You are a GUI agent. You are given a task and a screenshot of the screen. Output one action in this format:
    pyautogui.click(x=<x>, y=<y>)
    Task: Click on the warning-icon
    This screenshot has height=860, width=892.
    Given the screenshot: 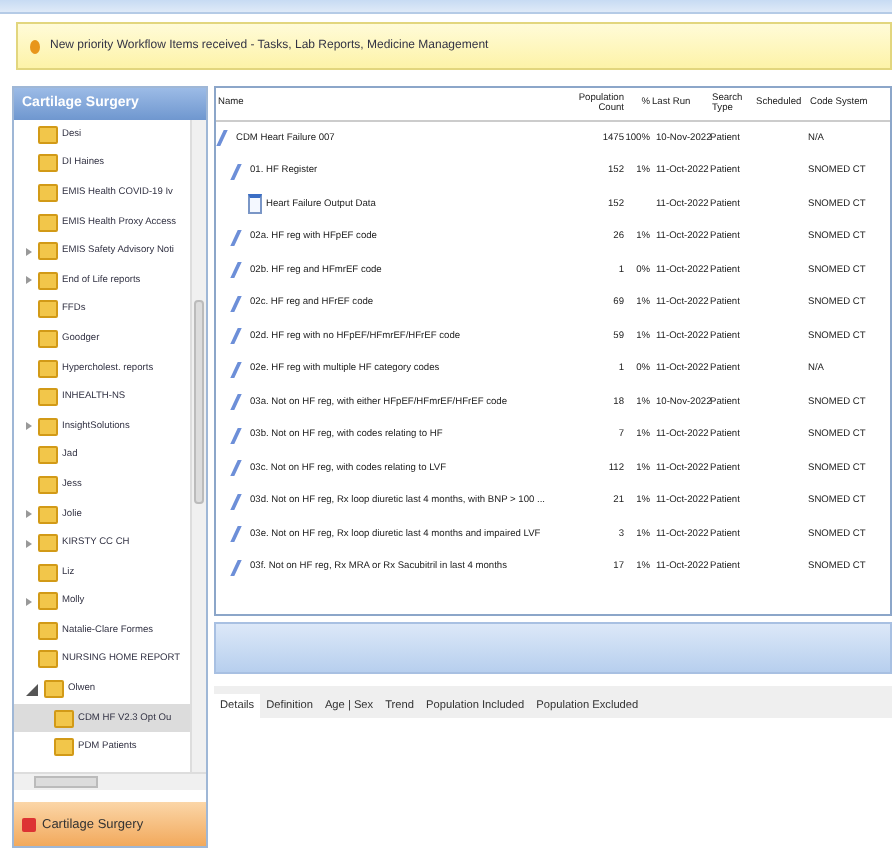 What is the action you would take?
    pyautogui.click(x=35, y=46)
    